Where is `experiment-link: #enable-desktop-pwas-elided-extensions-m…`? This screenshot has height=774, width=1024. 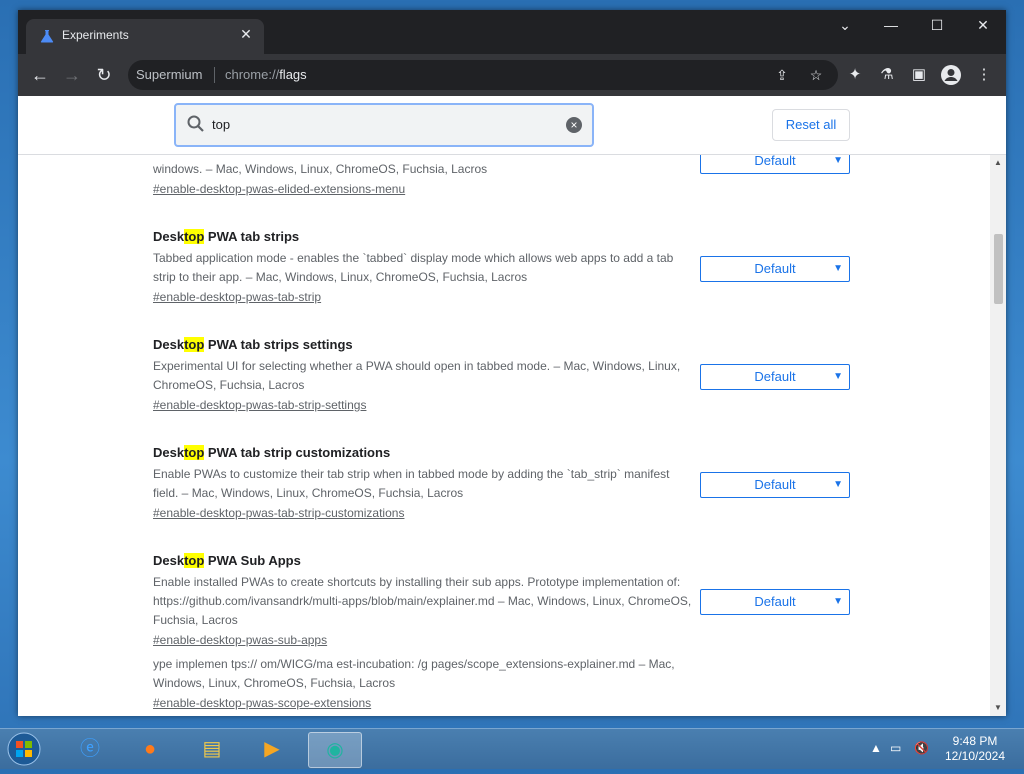 experiment-link: #enable-desktop-pwas-elided-extensions-m… is located at coordinates (423, 189).